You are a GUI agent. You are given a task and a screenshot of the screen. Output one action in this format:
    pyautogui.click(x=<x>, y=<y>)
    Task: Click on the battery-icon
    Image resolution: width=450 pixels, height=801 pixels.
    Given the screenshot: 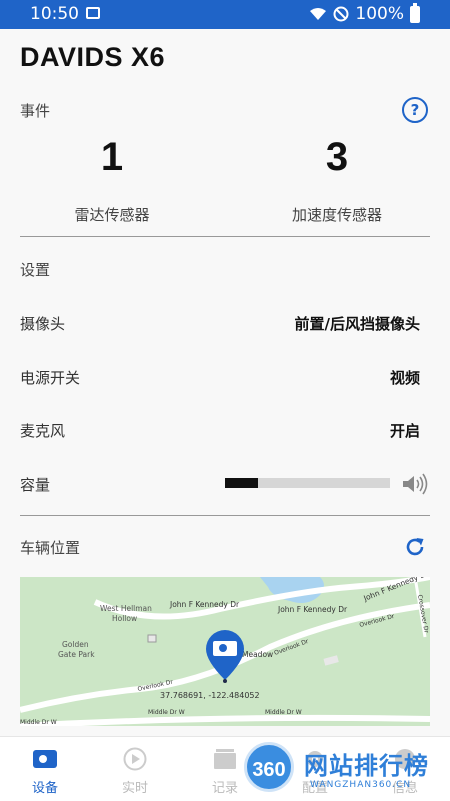 What is the action you would take?
    pyautogui.click(x=415, y=12)
    